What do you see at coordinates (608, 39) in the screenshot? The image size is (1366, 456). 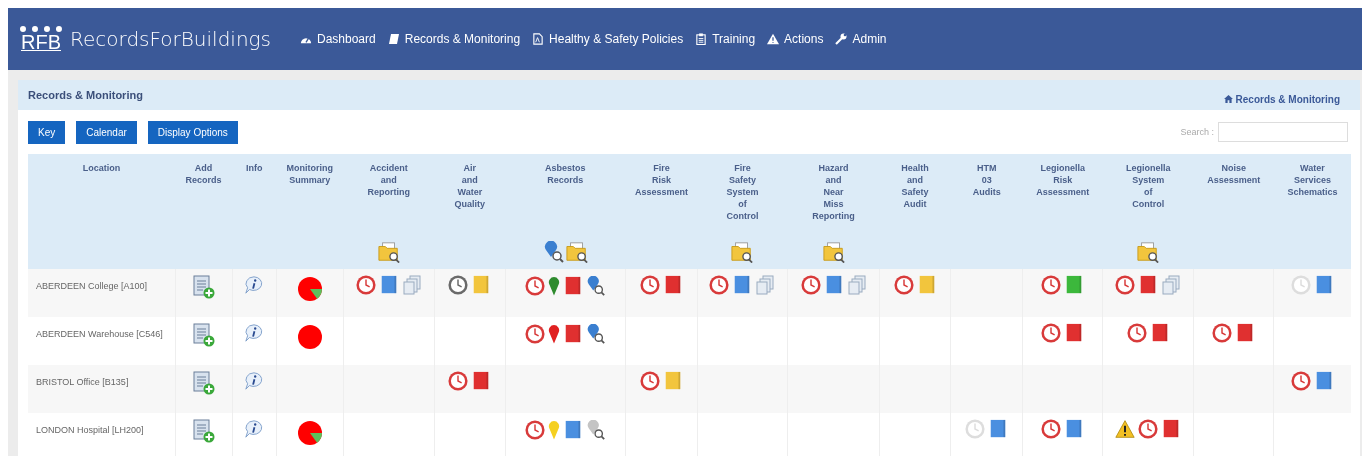 I see `nav-link: Healthy & Safety Policies` at bounding box center [608, 39].